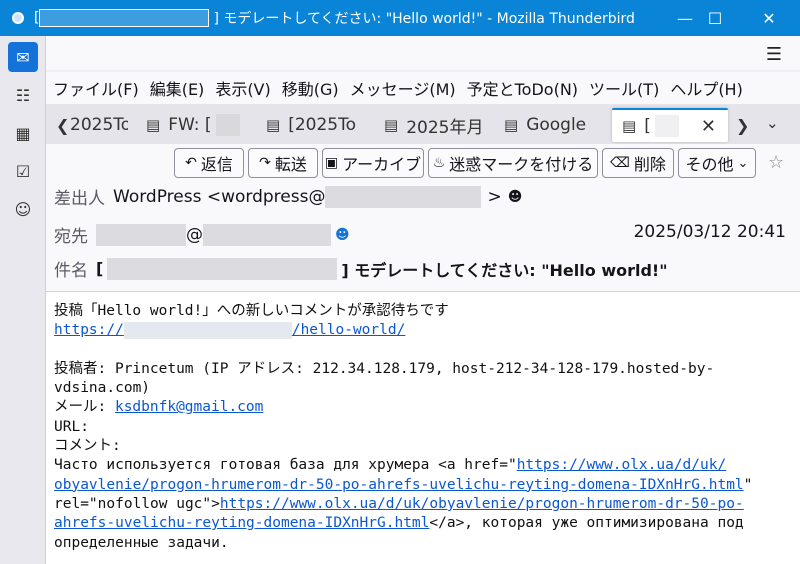 Image resolution: width=800 pixels, height=564 pixels. I want to click on body-line: URL:, so click(71, 426).